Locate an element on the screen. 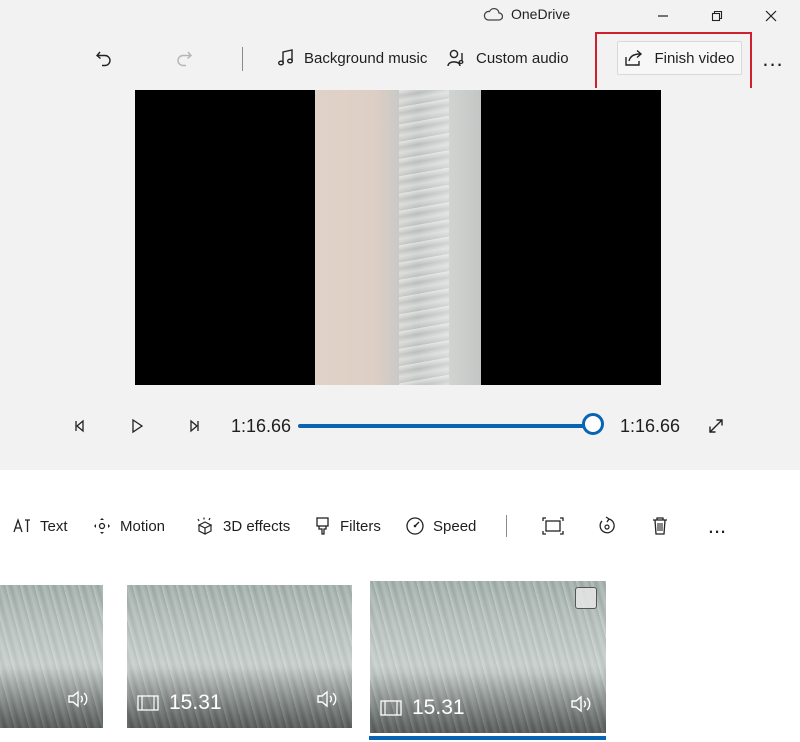  minimize-icon is located at coordinates (663, 16).